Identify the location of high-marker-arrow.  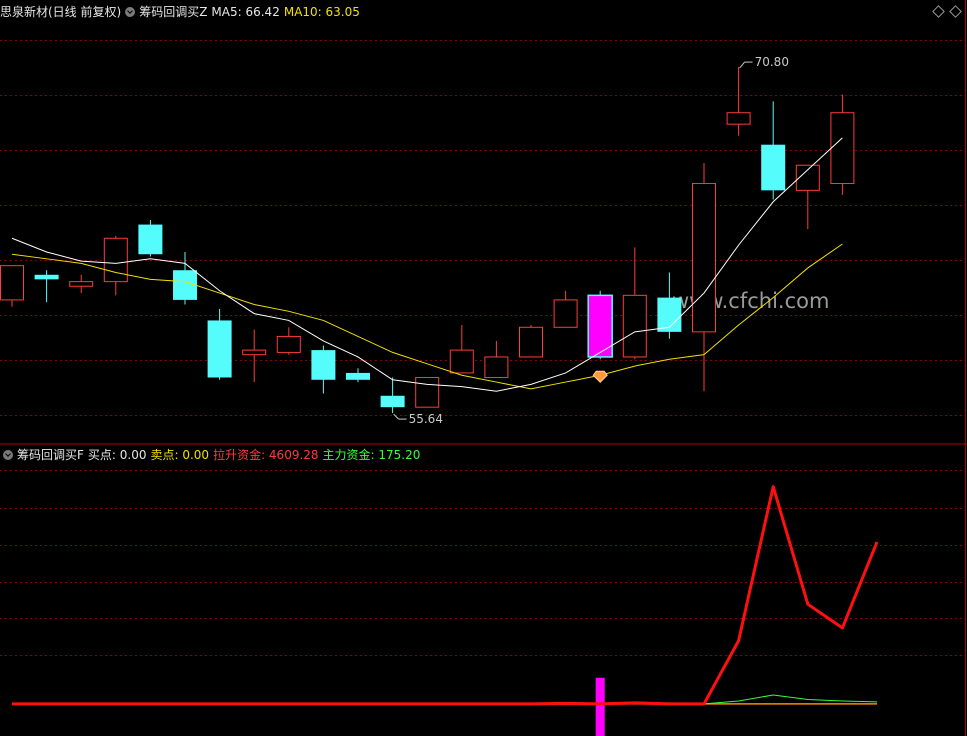
(742, 65).